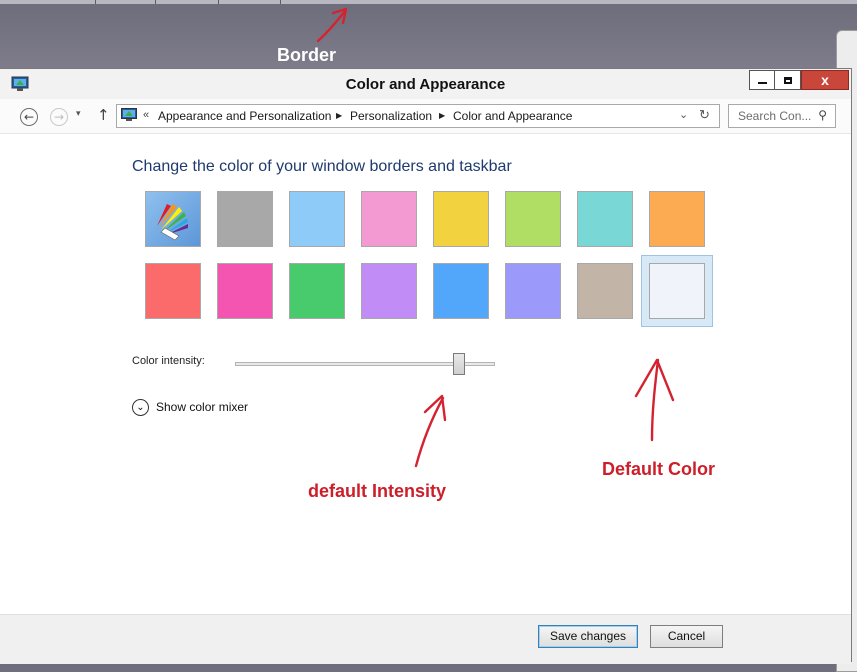  I want to click on close-icon: x, so click(825, 80).